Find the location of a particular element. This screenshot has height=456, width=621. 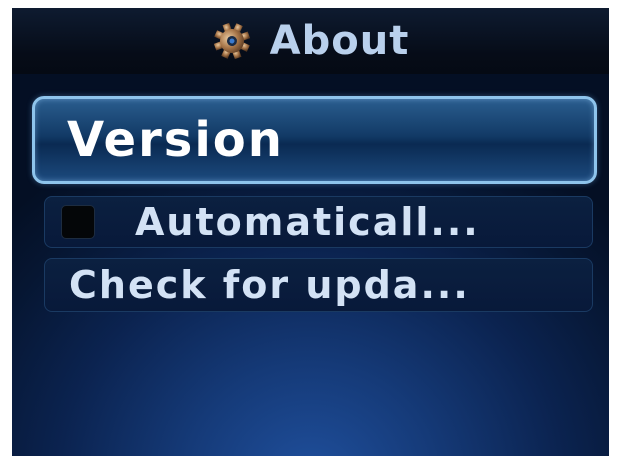

gear-icon is located at coordinates (232, 41).